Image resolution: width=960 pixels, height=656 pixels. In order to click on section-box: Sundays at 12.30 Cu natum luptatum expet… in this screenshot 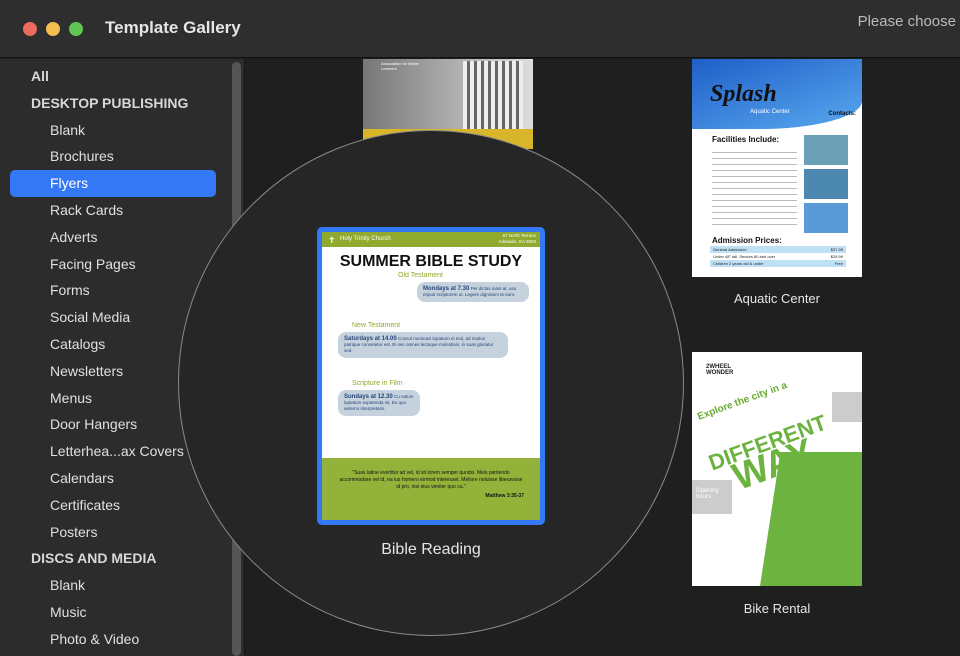, I will do `click(379, 403)`.